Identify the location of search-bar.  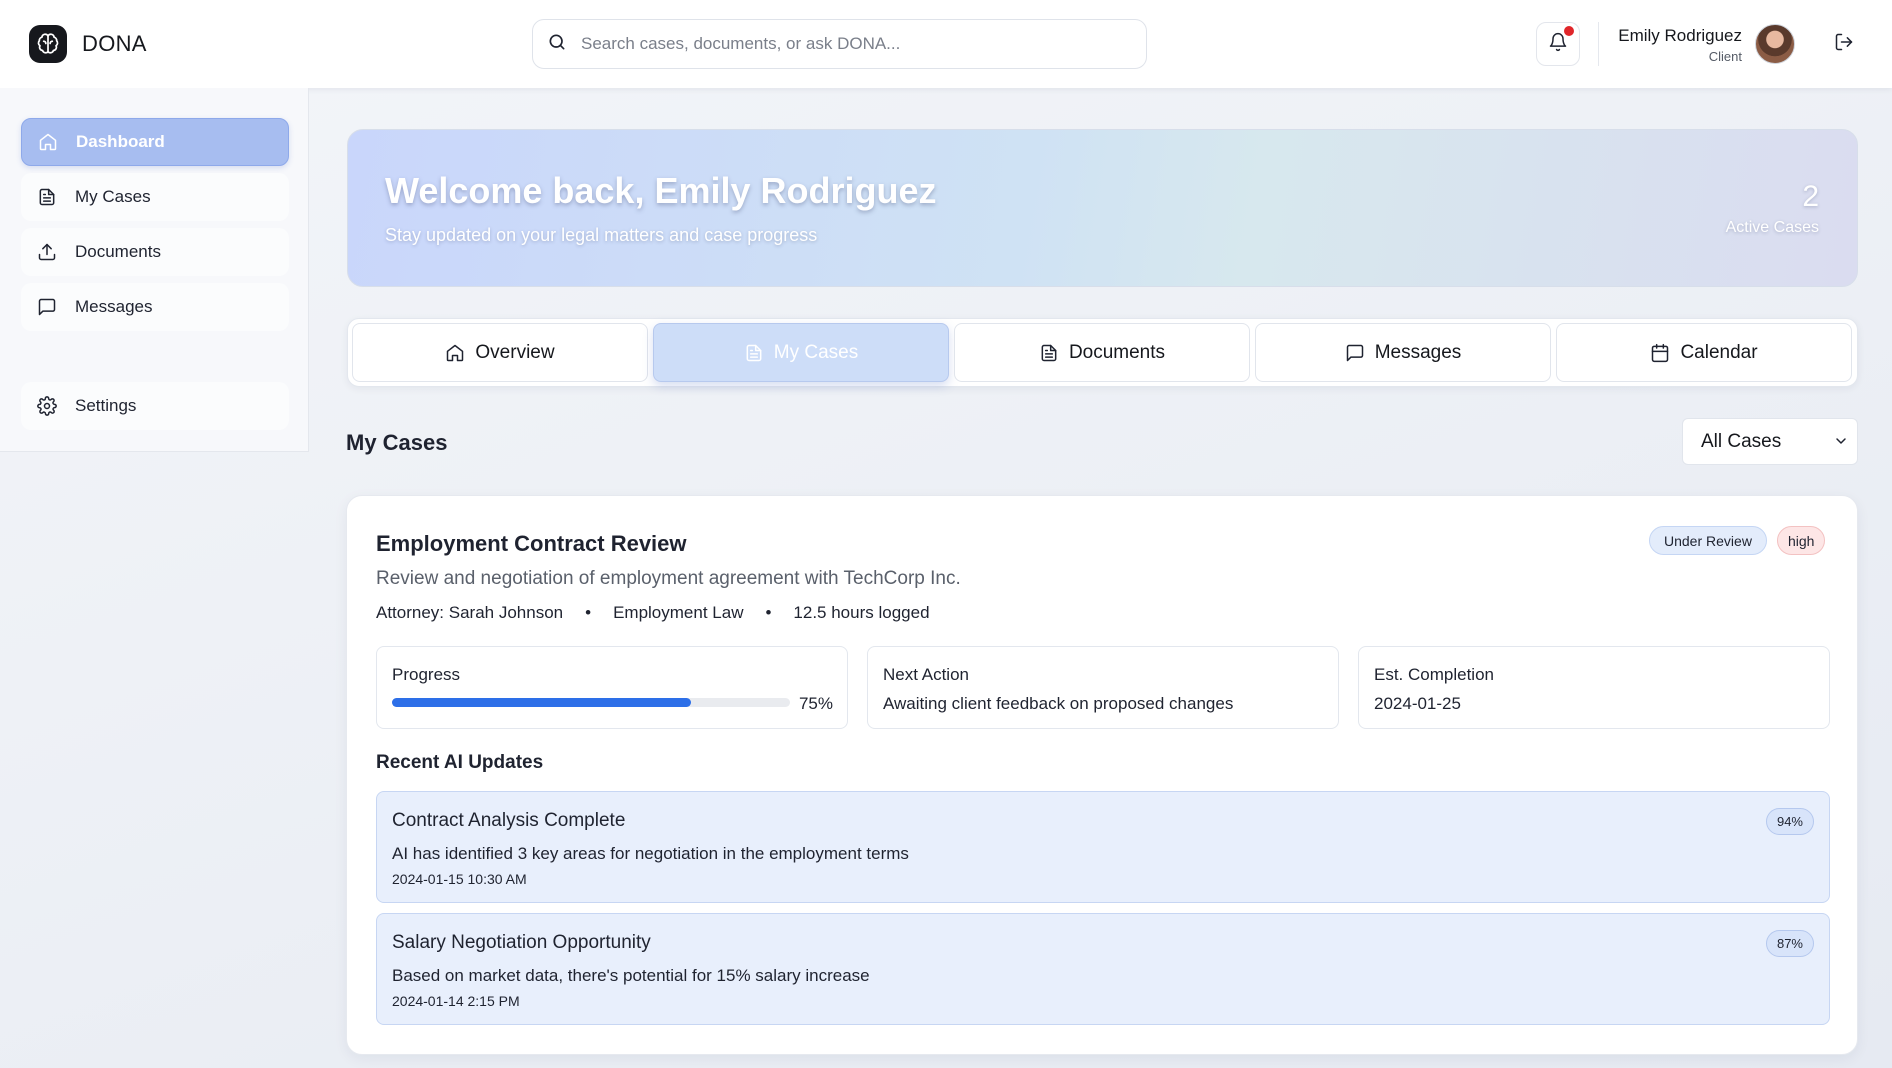
(839, 44).